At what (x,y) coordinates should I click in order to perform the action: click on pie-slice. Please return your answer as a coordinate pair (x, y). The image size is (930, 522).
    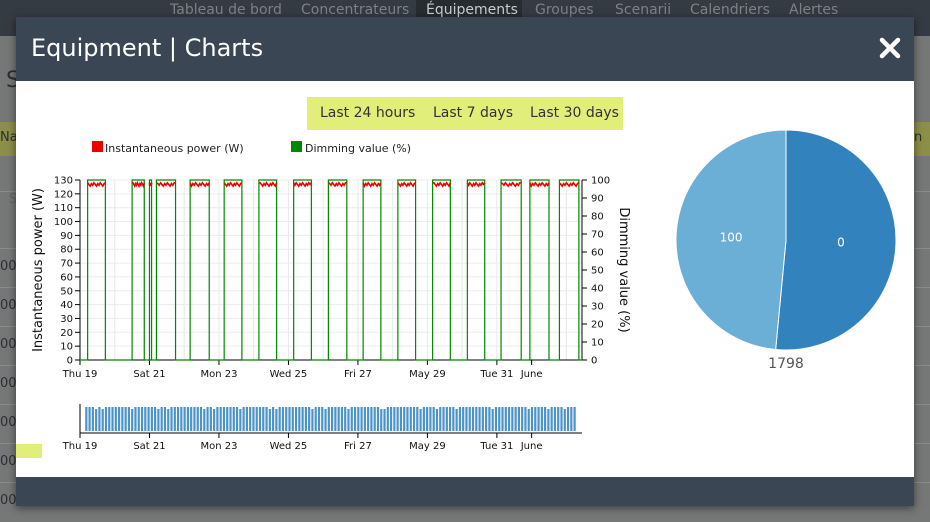
    Looking at the image, I should click on (836, 240).